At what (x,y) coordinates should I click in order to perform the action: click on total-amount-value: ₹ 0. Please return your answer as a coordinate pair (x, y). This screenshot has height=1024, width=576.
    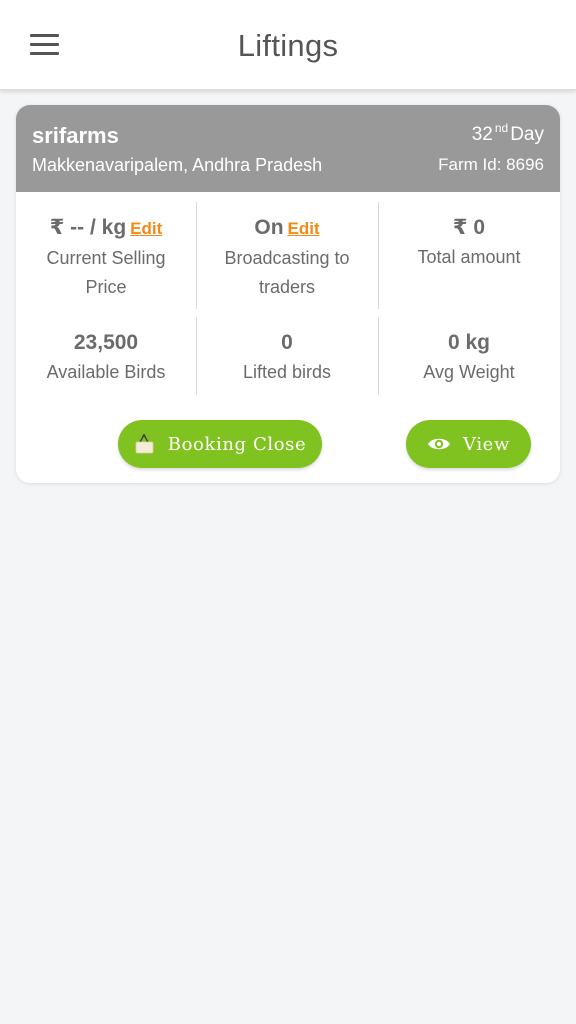
    Looking at the image, I should click on (469, 227).